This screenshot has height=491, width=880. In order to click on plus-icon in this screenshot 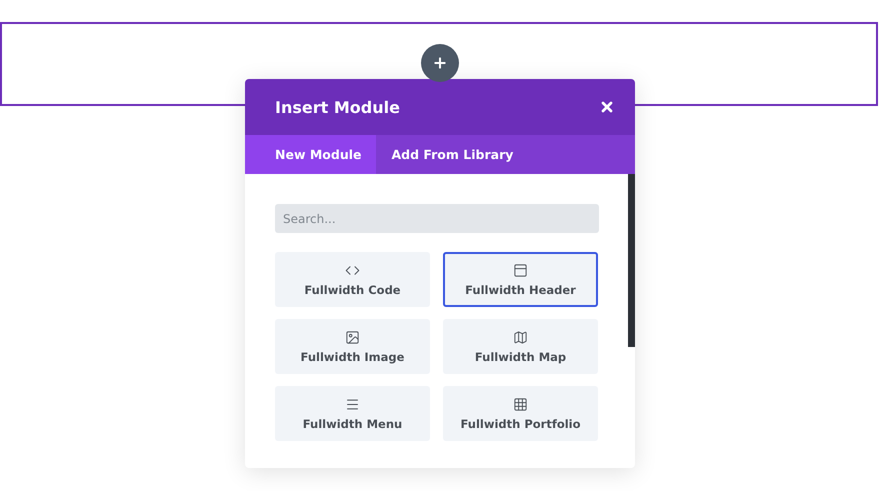, I will do `click(440, 63)`.